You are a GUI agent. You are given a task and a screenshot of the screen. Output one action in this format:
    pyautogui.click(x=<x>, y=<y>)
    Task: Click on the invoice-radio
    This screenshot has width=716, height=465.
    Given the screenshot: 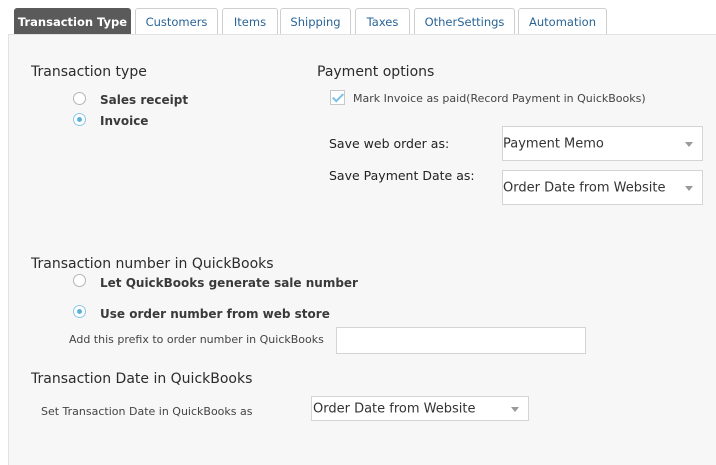 What is the action you would take?
    pyautogui.click(x=79, y=119)
    